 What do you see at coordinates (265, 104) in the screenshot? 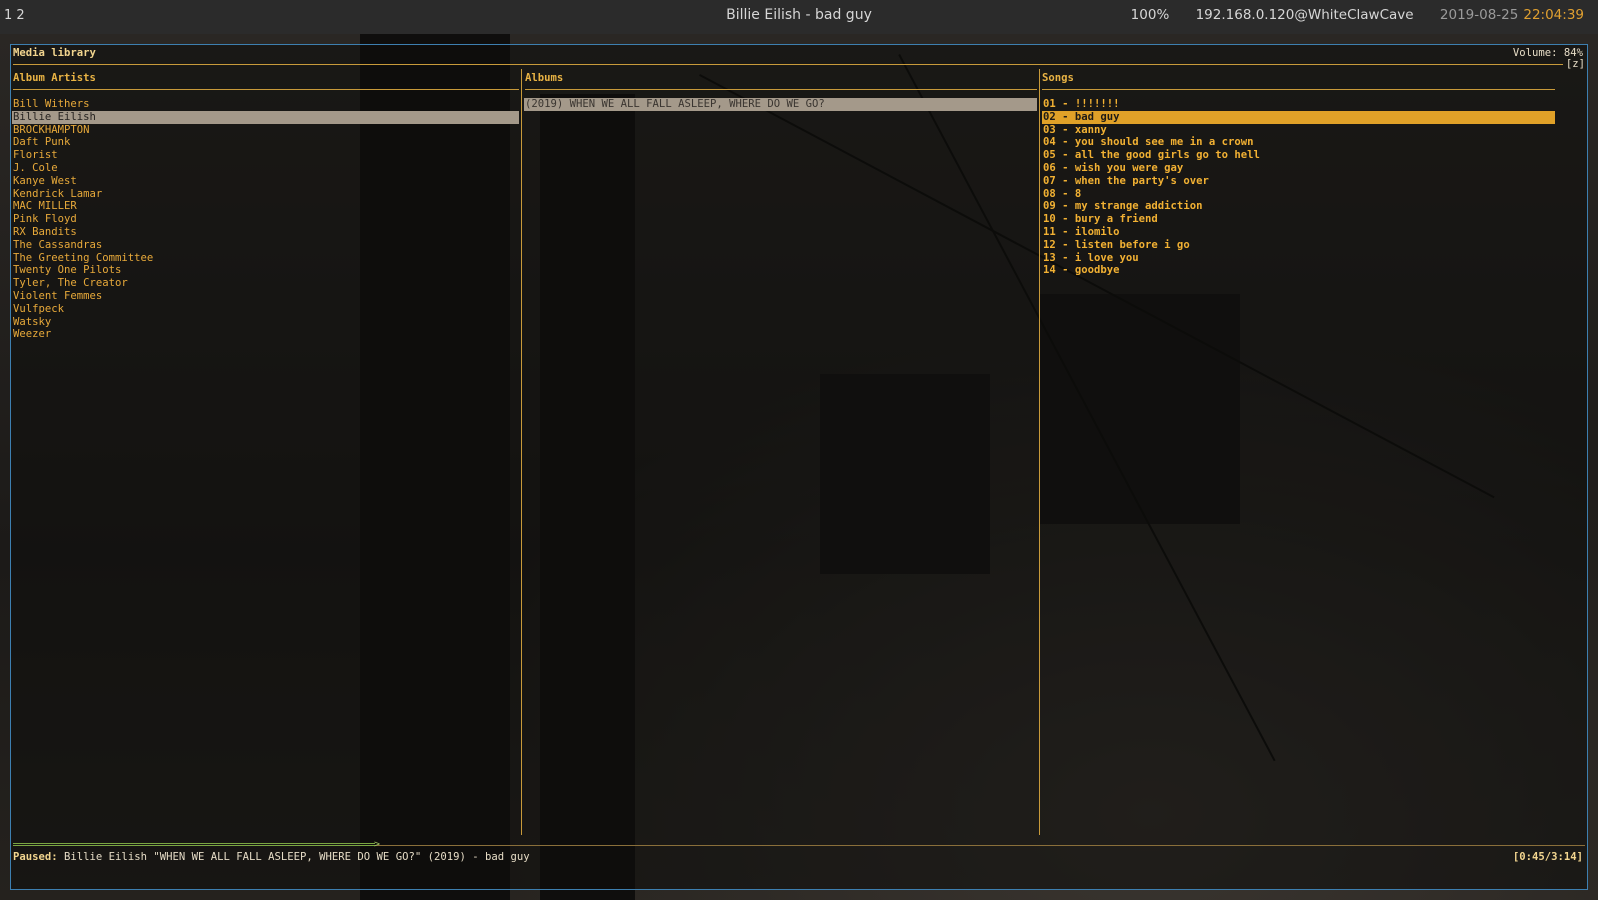
I see `artist-list-item: Bill Withers` at bounding box center [265, 104].